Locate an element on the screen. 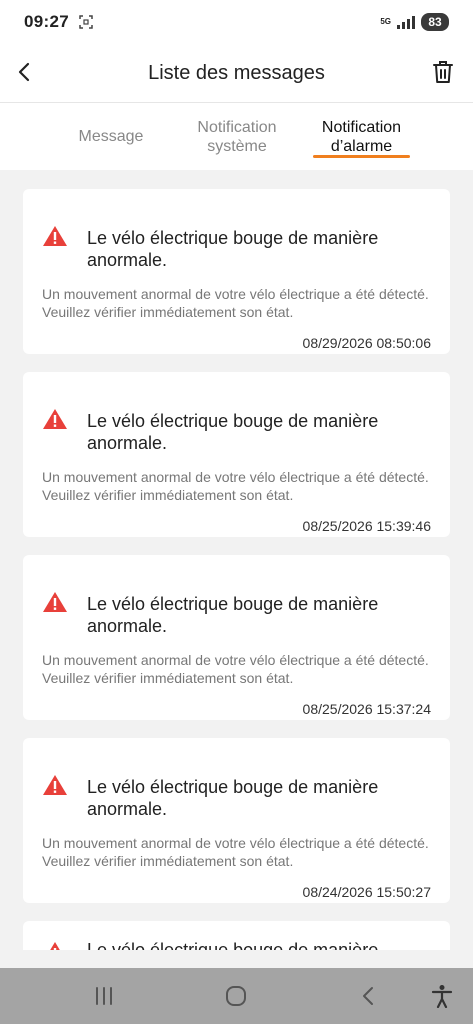 Image resolution: width=473 pixels, height=1024 pixels. delete-button is located at coordinates (443, 72).